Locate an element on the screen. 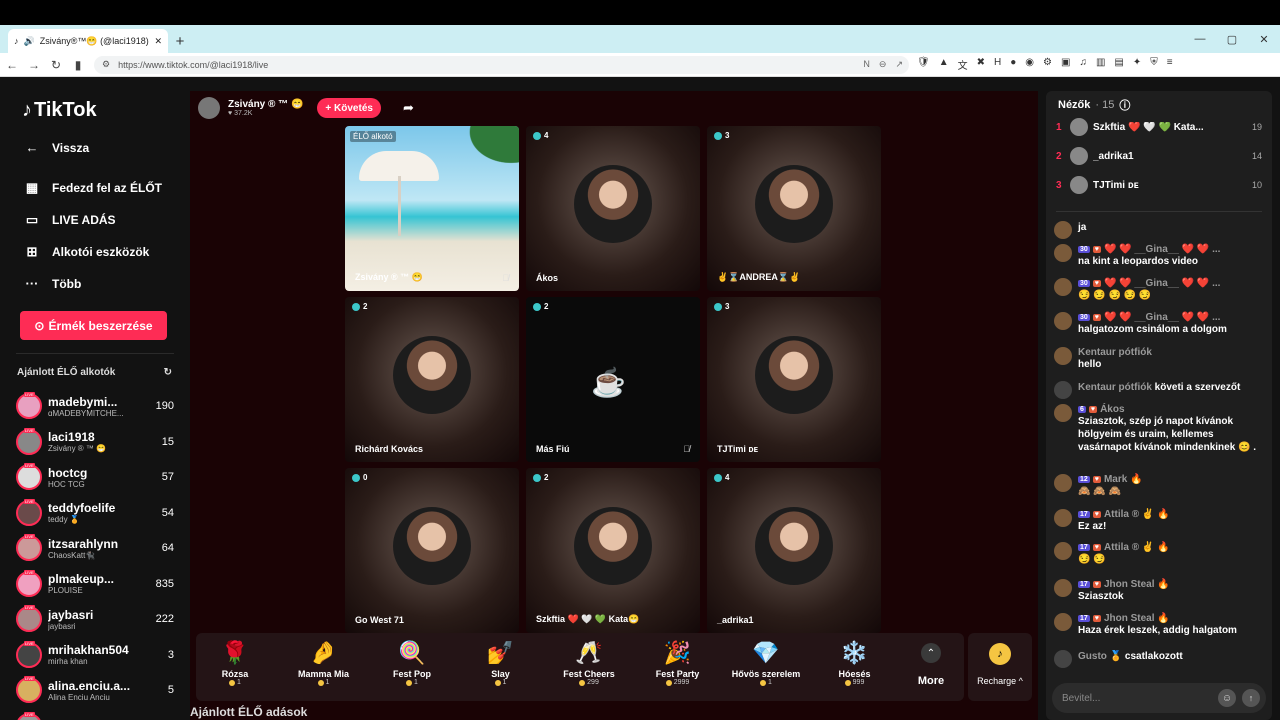 This screenshot has height=720, width=1280. sparkle-icon: ✦ is located at coordinates (1137, 64).